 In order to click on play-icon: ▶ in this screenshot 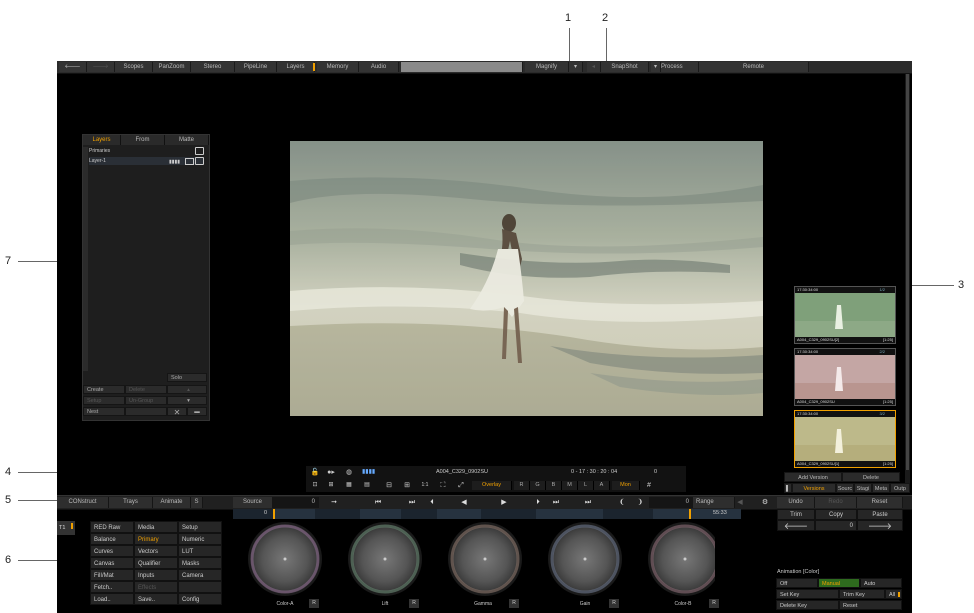, I will do `click(504, 502)`.